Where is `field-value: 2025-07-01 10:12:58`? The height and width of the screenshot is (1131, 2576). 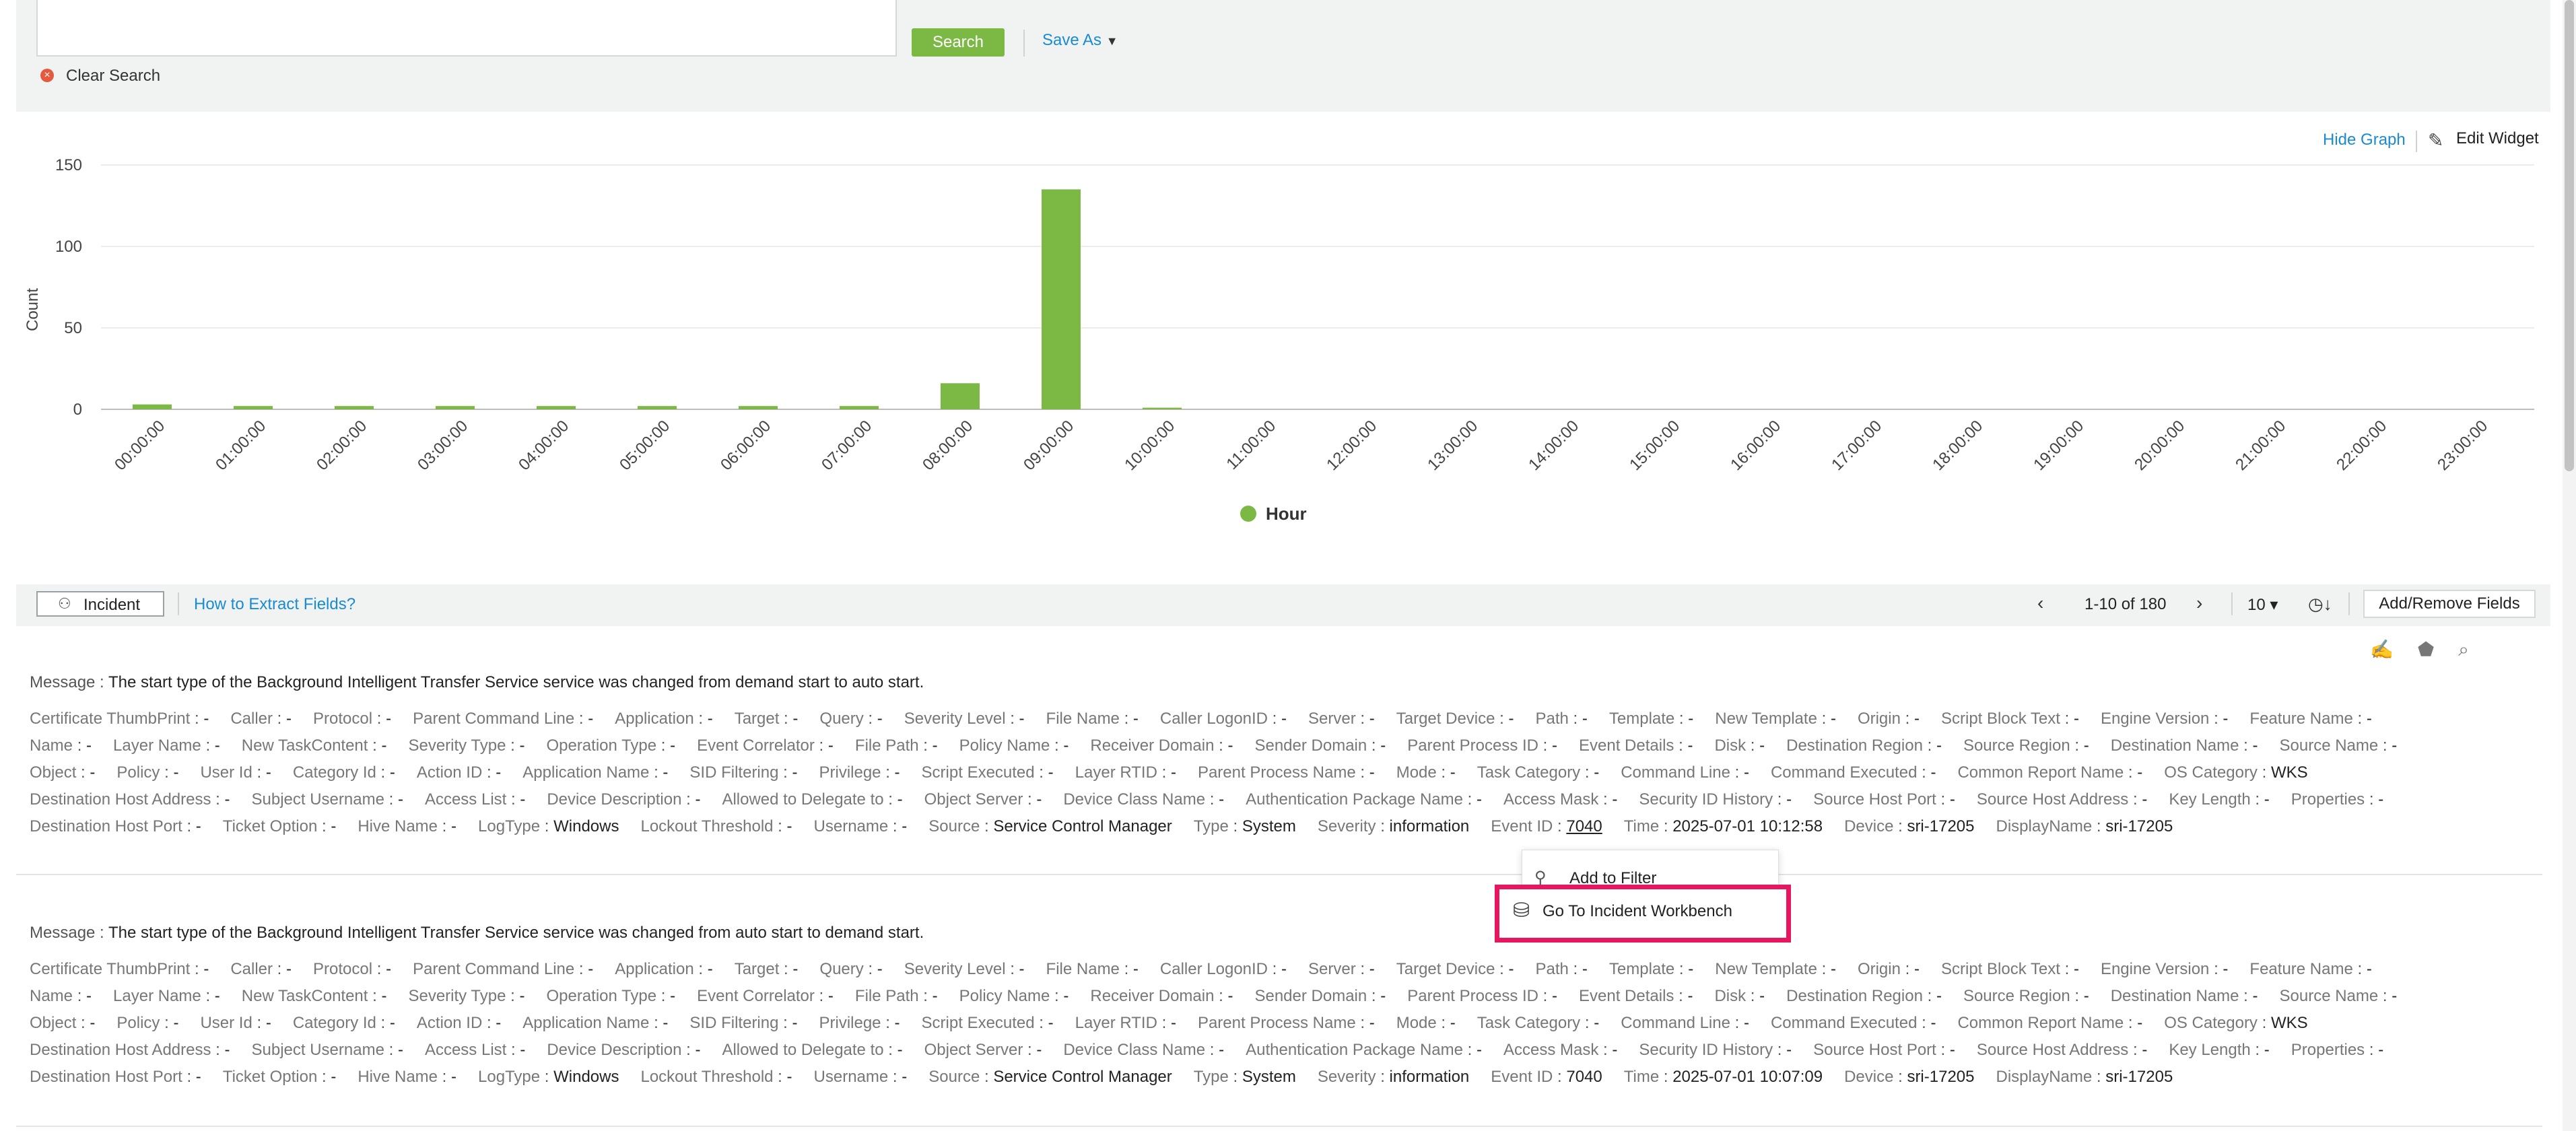
field-value: 2025-07-01 10:12:58 is located at coordinates (1748, 826).